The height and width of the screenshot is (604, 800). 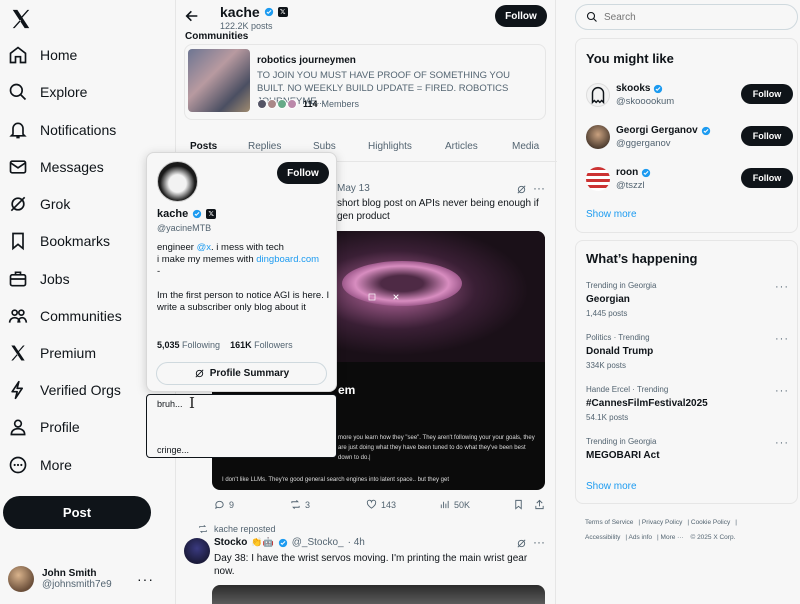 What do you see at coordinates (390, 146) in the screenshot?
I see `tab-highlights: Highlights` at bounding box center [390, 146].